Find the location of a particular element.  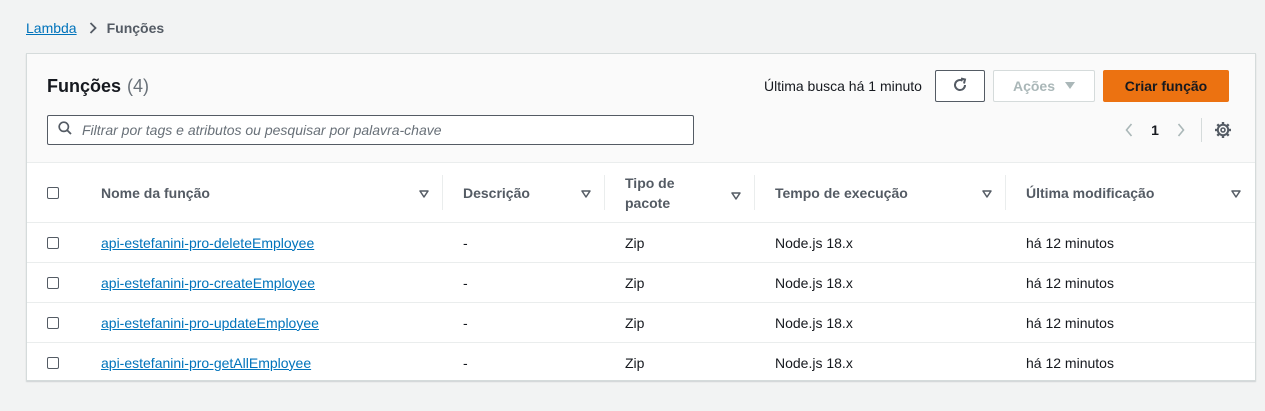

column-header-description: Descrição is located at coordinates (524, 193).